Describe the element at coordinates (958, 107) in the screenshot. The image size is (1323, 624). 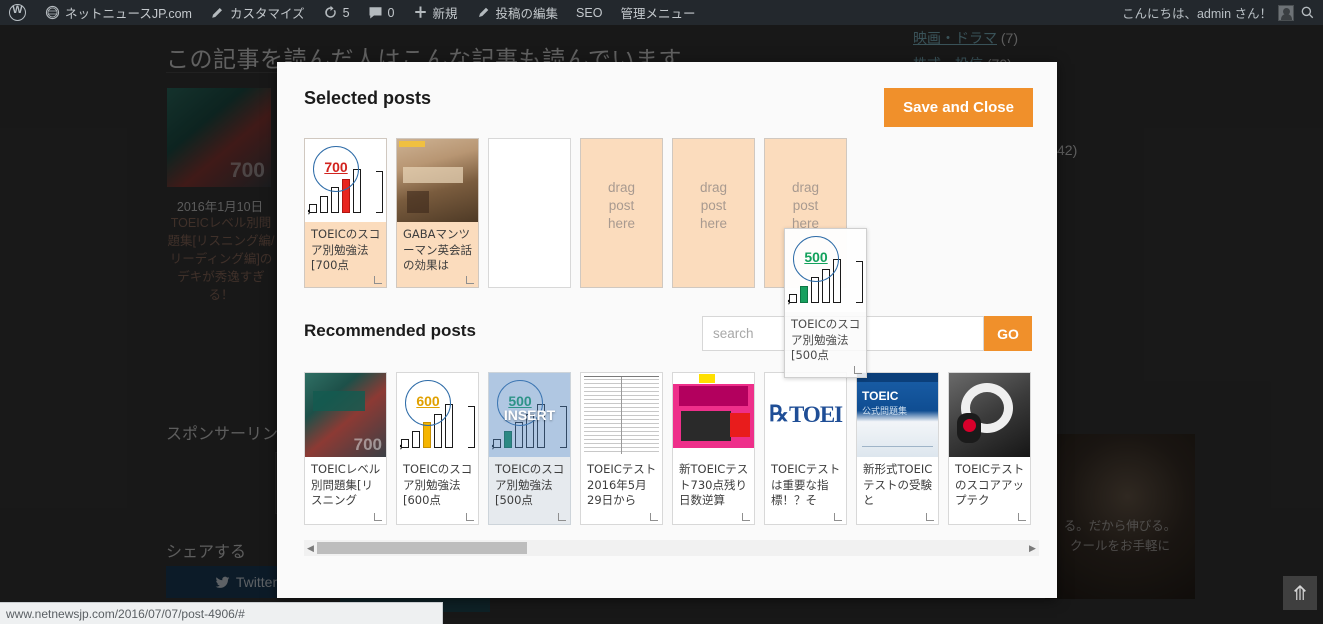
I see `save-and-close-button: Save and Close` at that location.